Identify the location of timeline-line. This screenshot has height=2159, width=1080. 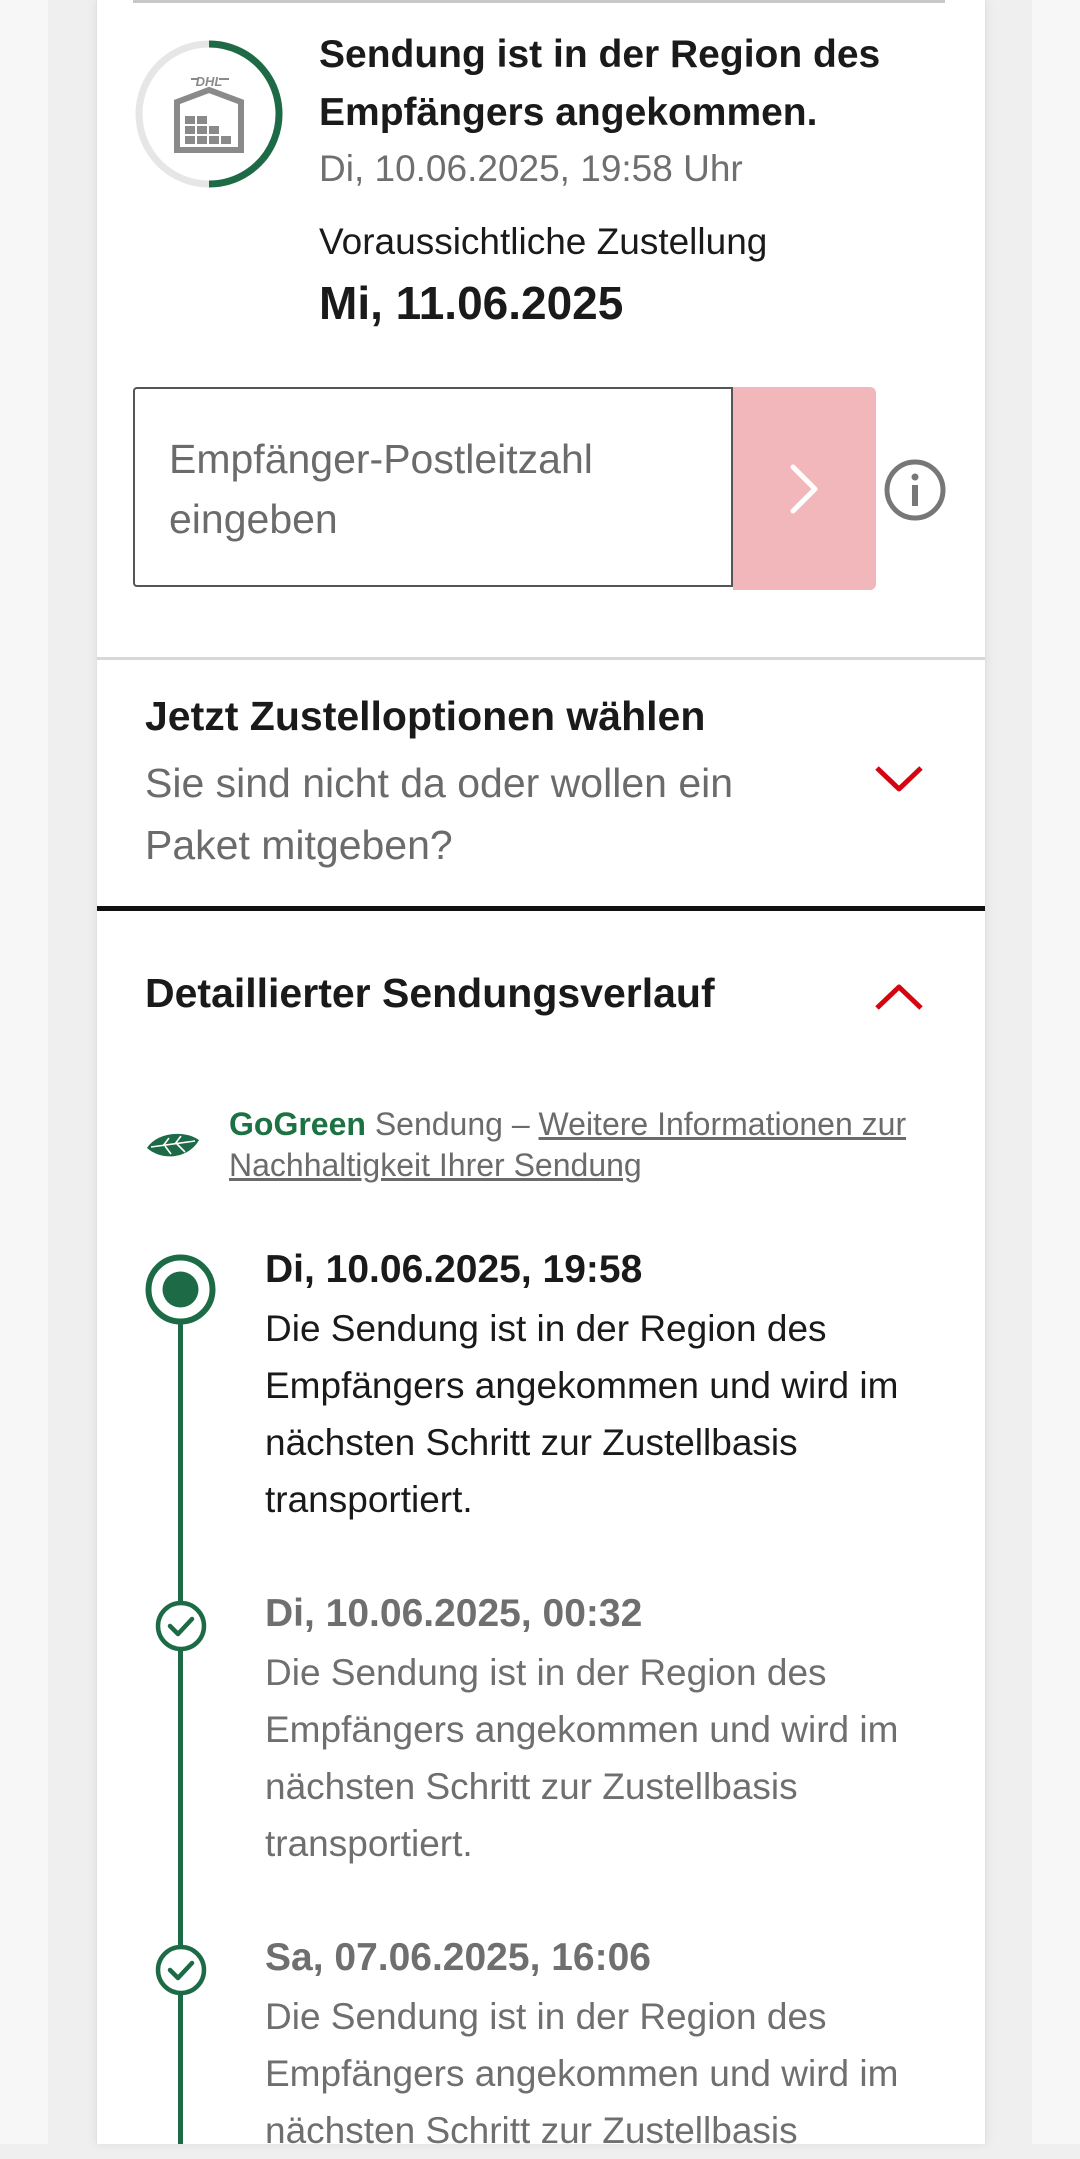
(180, 1732).